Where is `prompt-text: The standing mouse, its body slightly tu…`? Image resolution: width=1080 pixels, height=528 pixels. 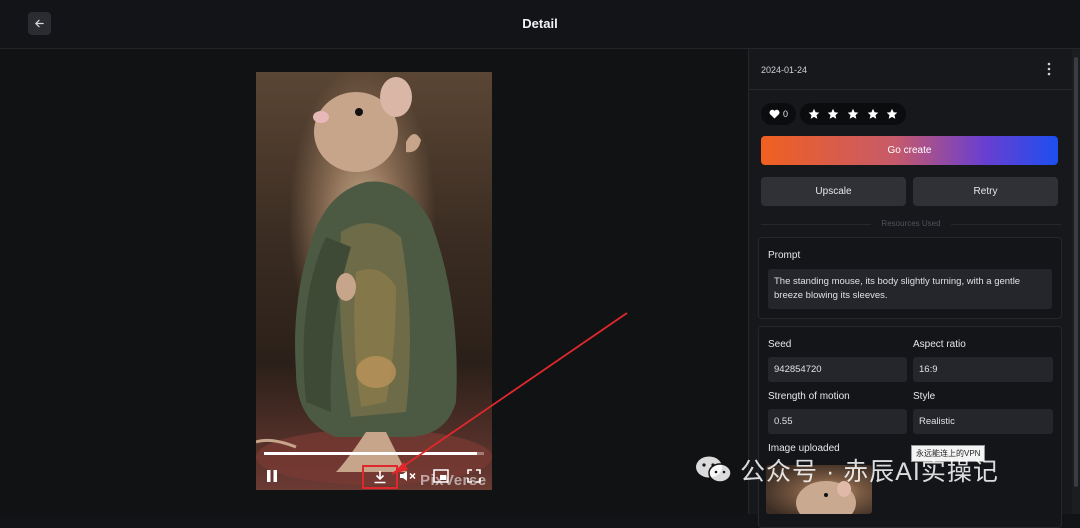 prompt-text: The standing mouse, its body slightly tu… is located at coordinates (910, 289).